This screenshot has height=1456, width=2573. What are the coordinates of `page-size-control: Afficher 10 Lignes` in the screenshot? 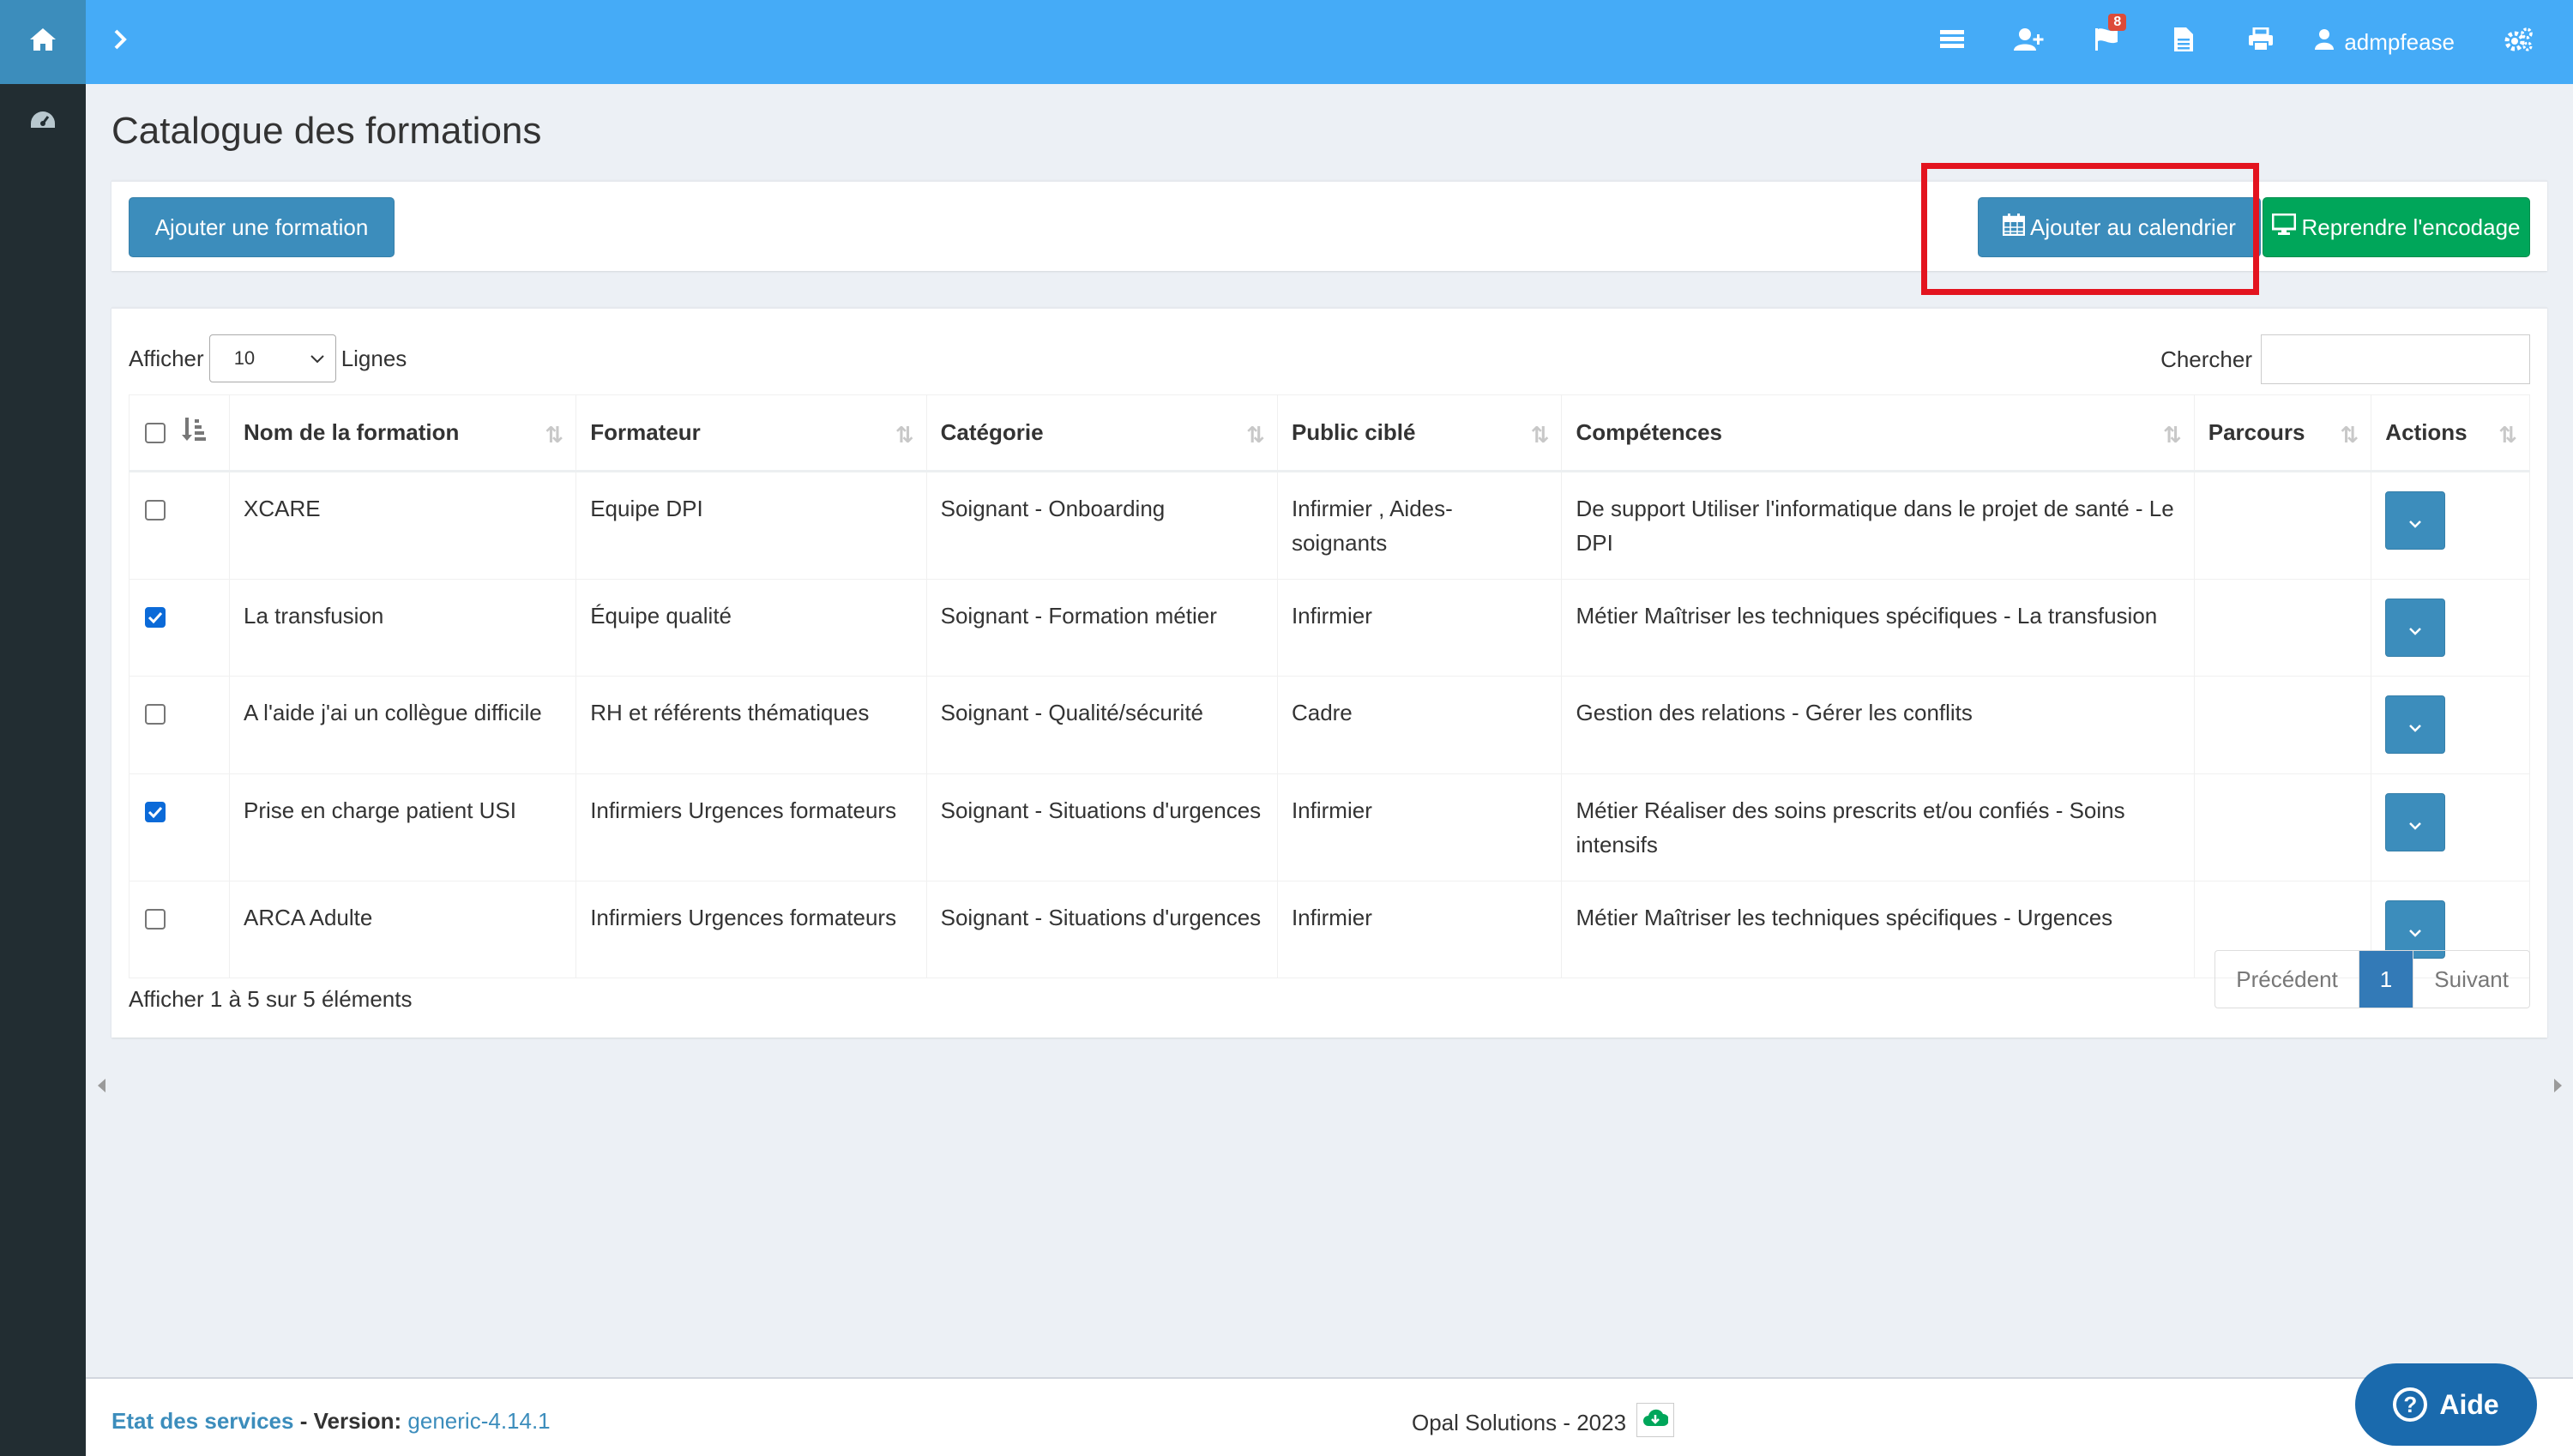 It's located at (268, 358).